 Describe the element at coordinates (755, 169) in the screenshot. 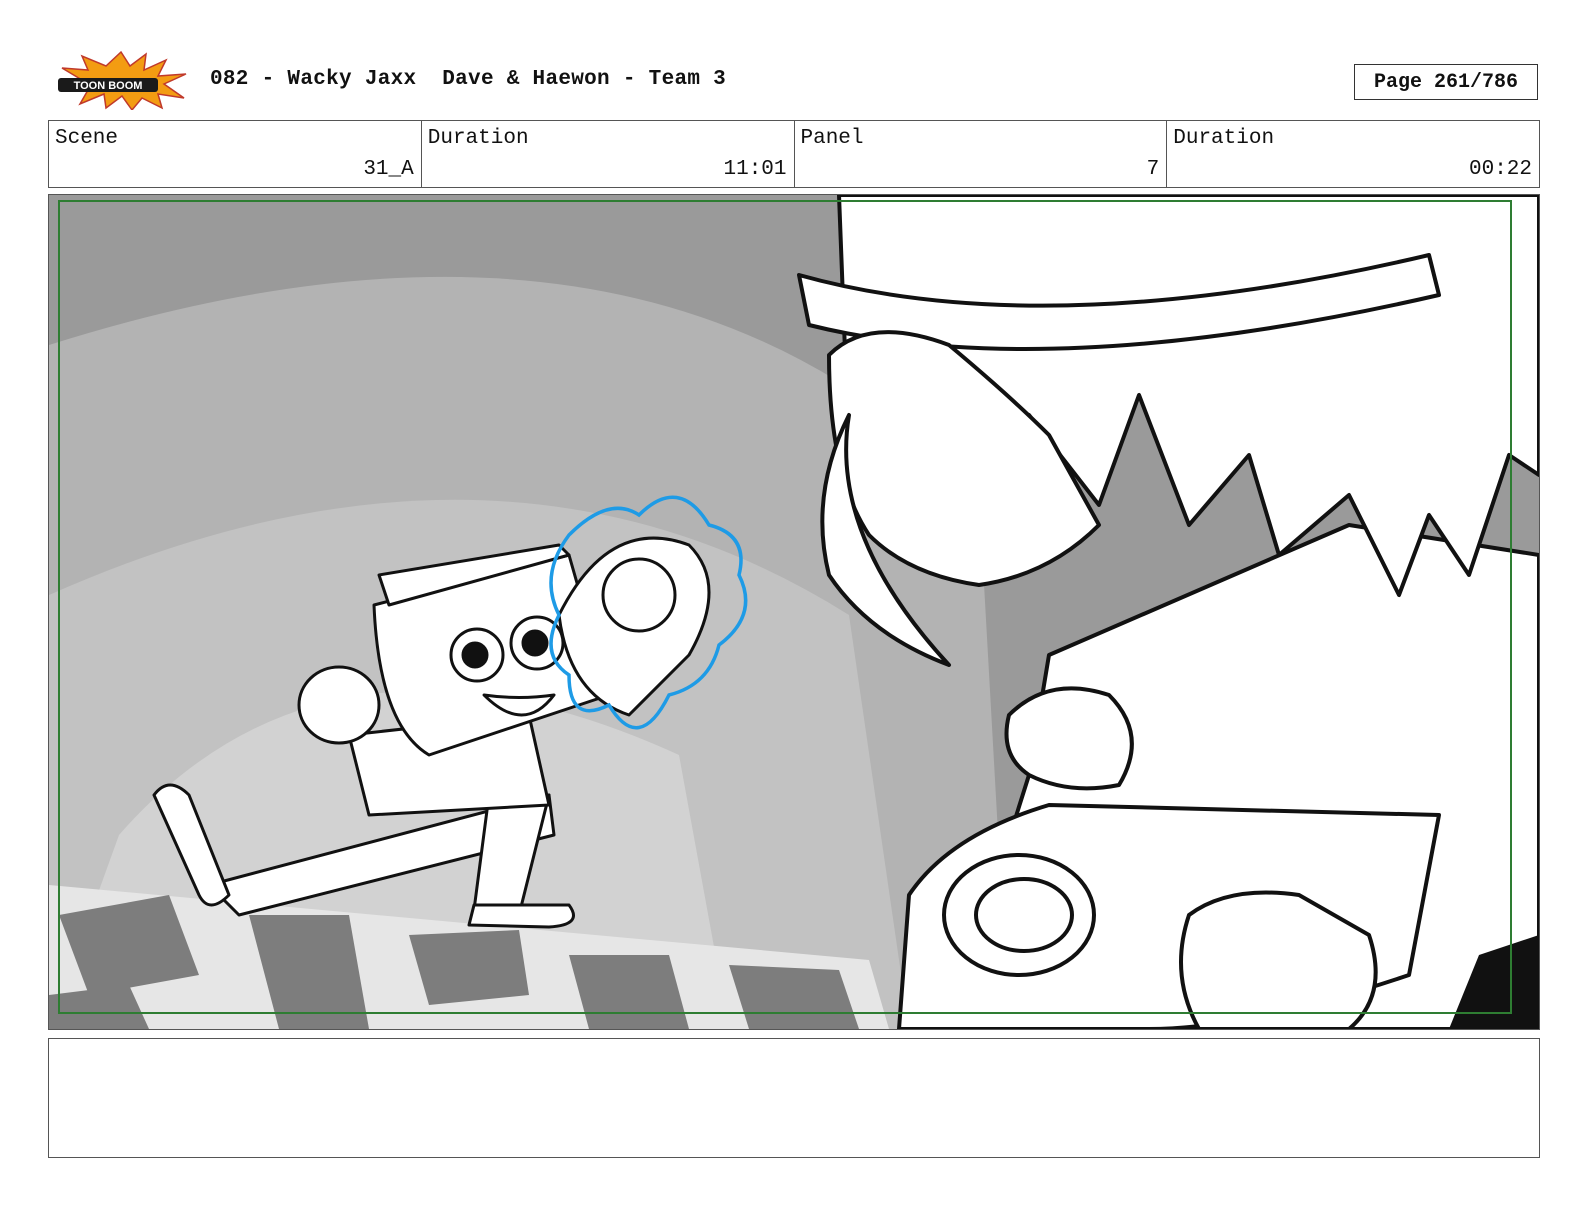

I see `scene-duration-value: 11:01` at that location.